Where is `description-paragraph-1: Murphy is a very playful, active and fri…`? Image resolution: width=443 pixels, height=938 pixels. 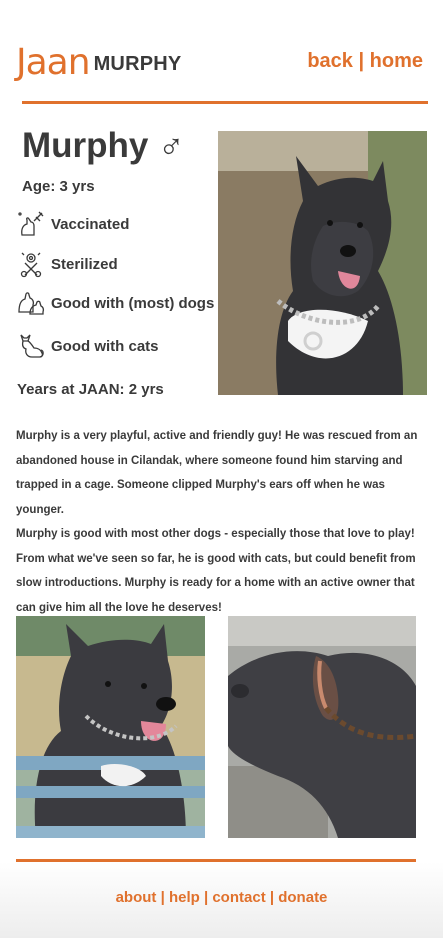 description-paragraph-1: Murphy is a very playful, active and fri… is located at coordinates (217, 473).